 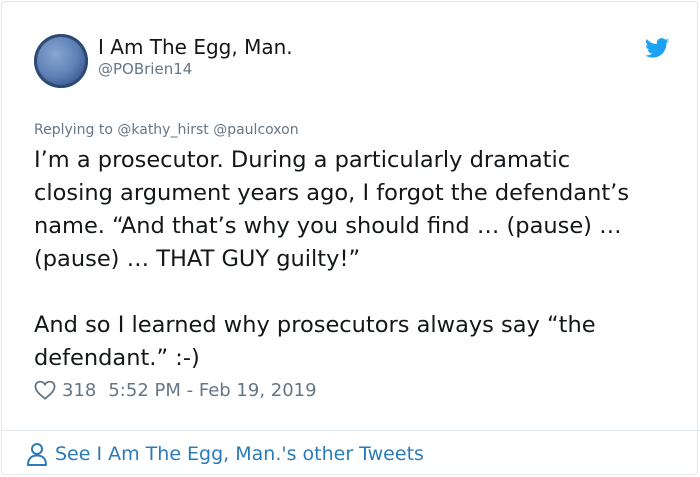 I want to click on heart-icon, so click(x=45, y=390).